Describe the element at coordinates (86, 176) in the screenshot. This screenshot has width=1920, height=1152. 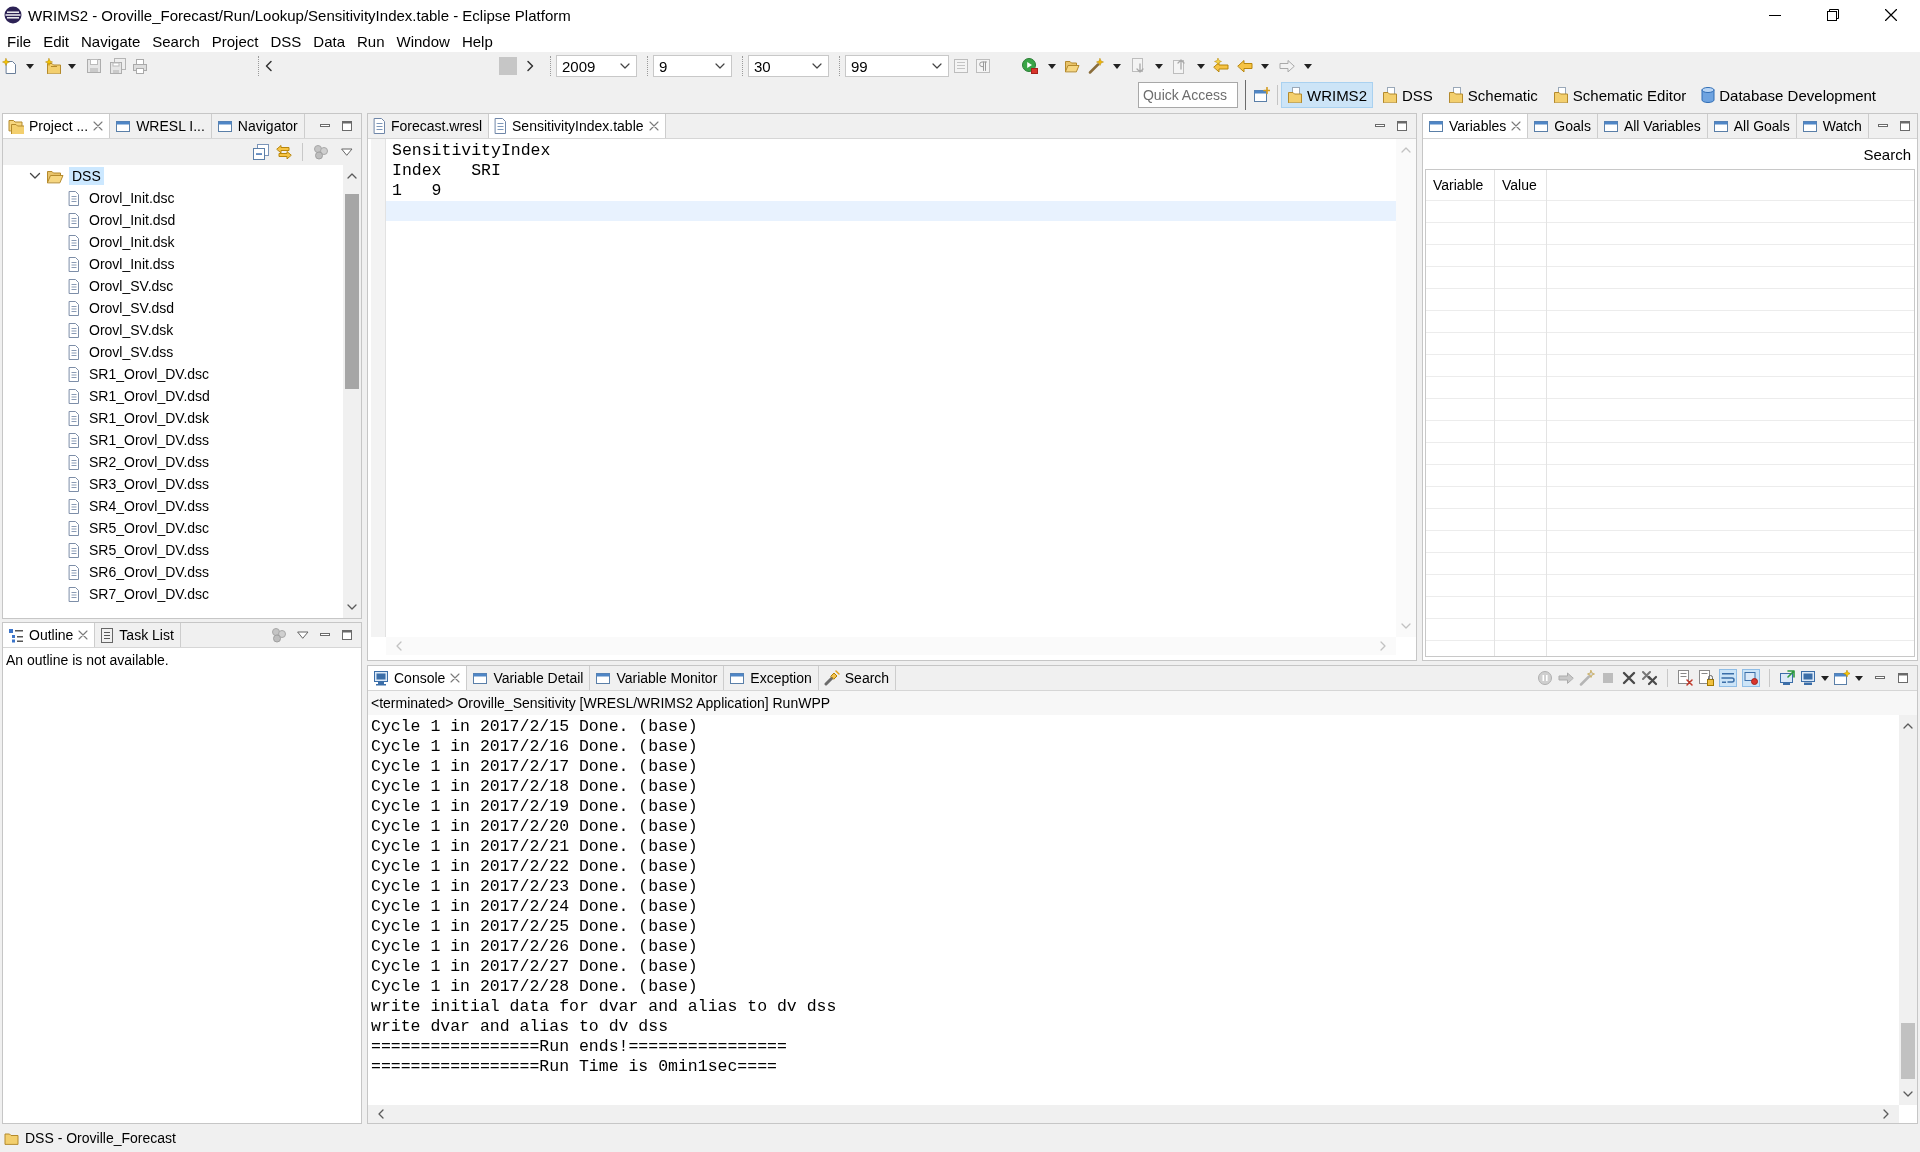
I see `tree-item: DSS` at that location.